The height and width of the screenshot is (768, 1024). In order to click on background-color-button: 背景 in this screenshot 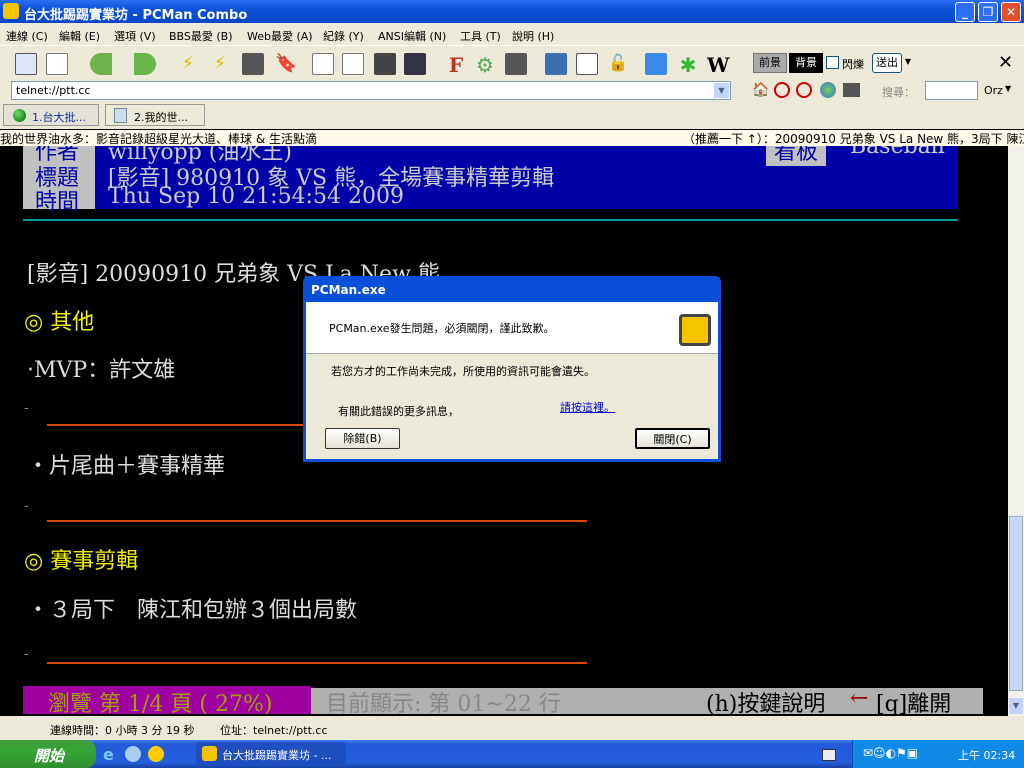, I will do `click(806, 63)`.